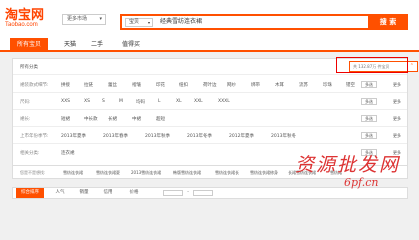 Image resolution: width=419 pixels, height=240 pixels. I want to click on filter-option: 镂空, so click(350, 85).